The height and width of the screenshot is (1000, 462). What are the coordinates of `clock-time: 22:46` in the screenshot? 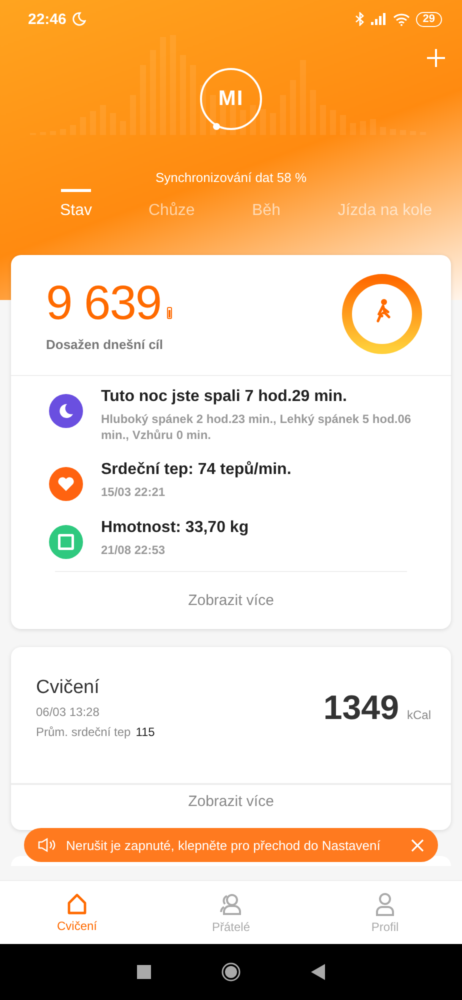 It's located at (47, 19).